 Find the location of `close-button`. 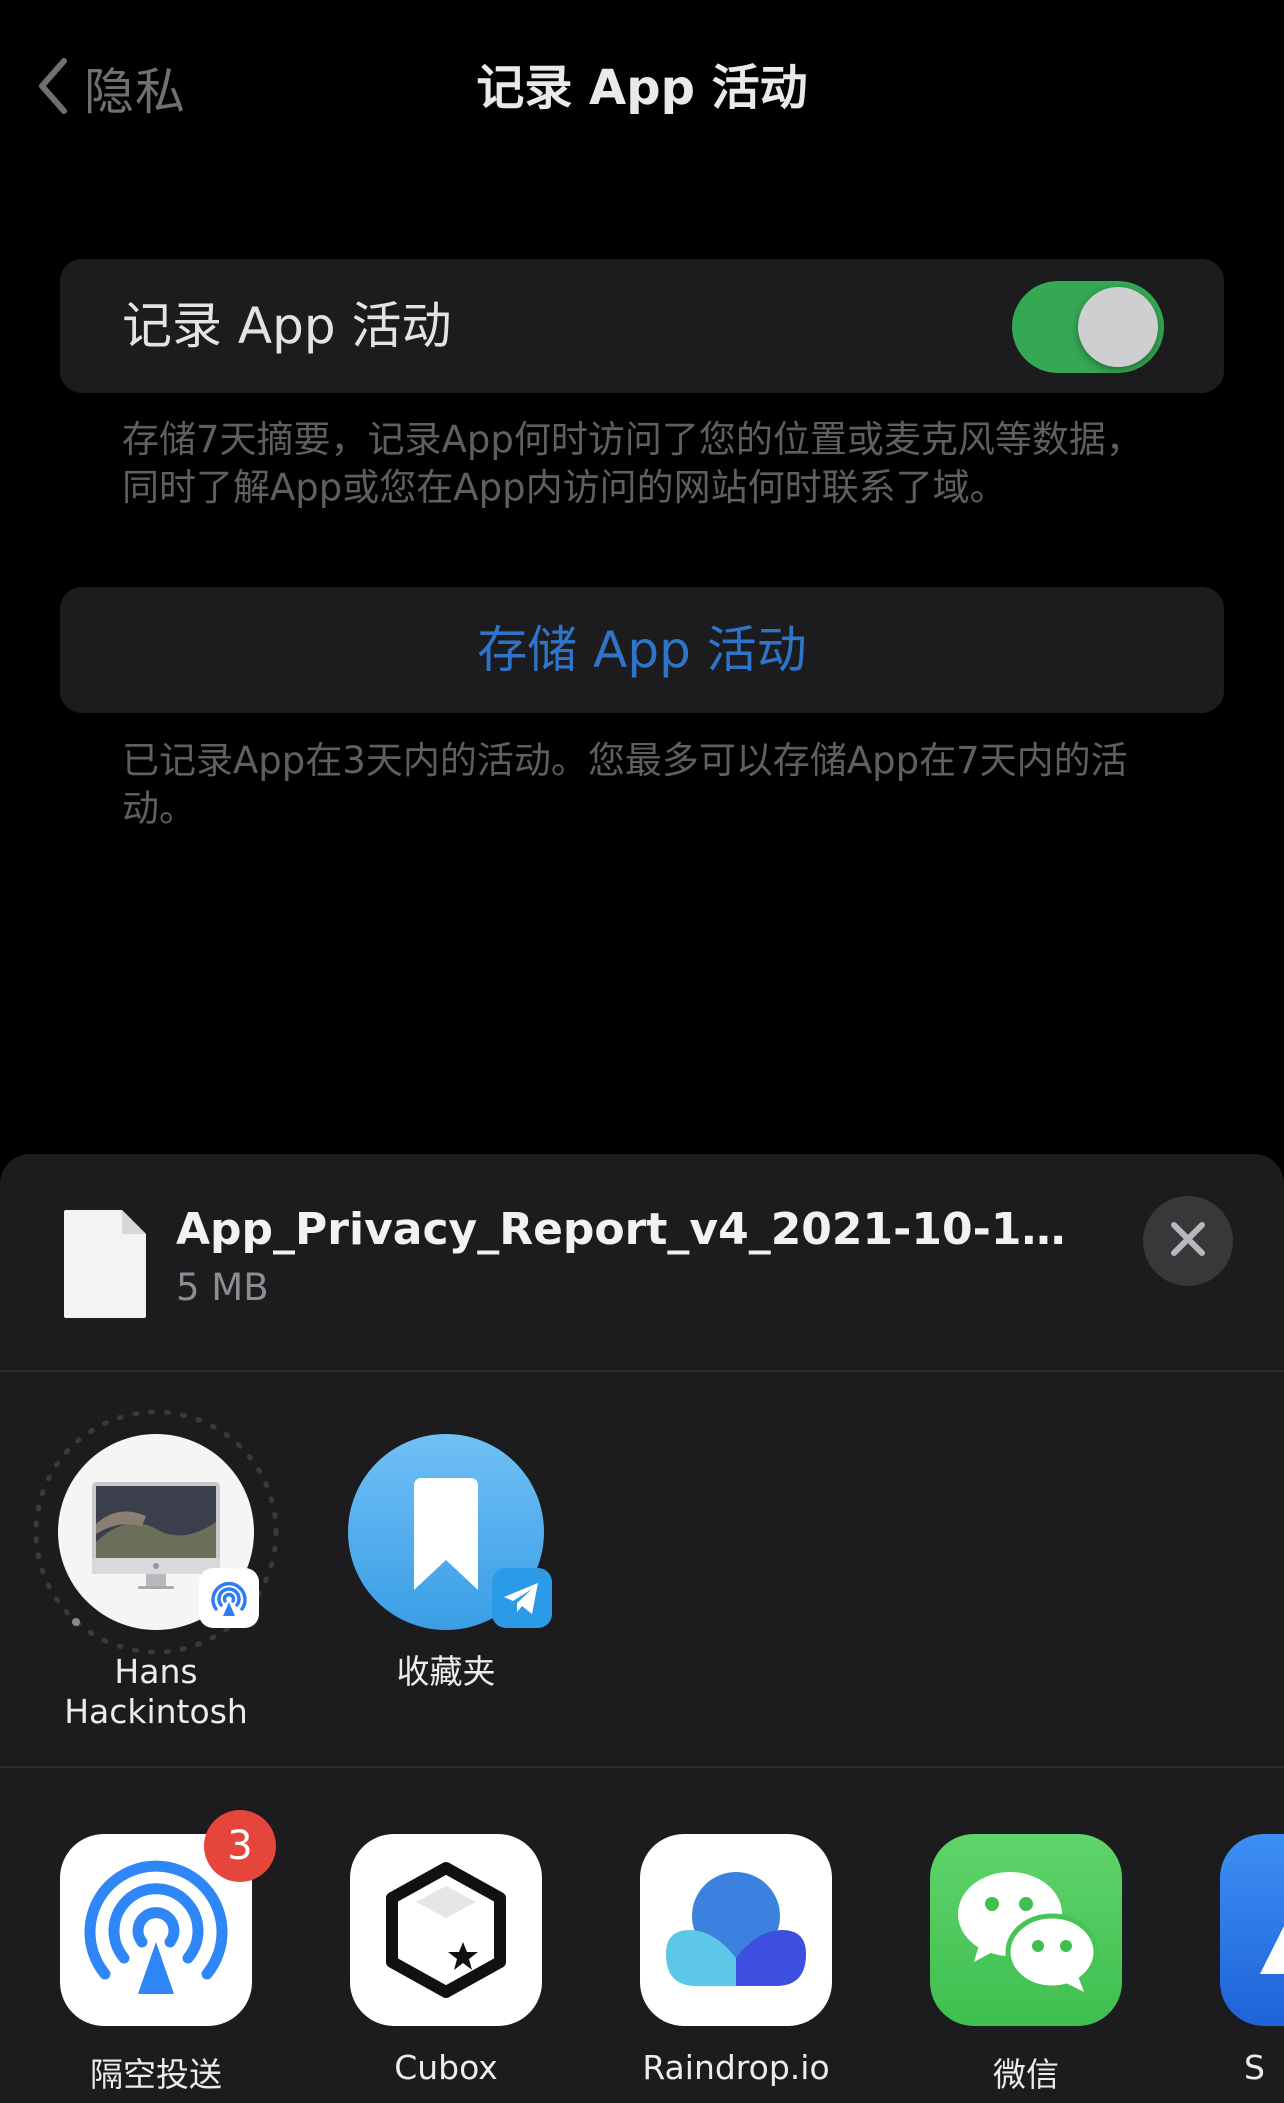

close-button is located at coordinates (1188, 1241).